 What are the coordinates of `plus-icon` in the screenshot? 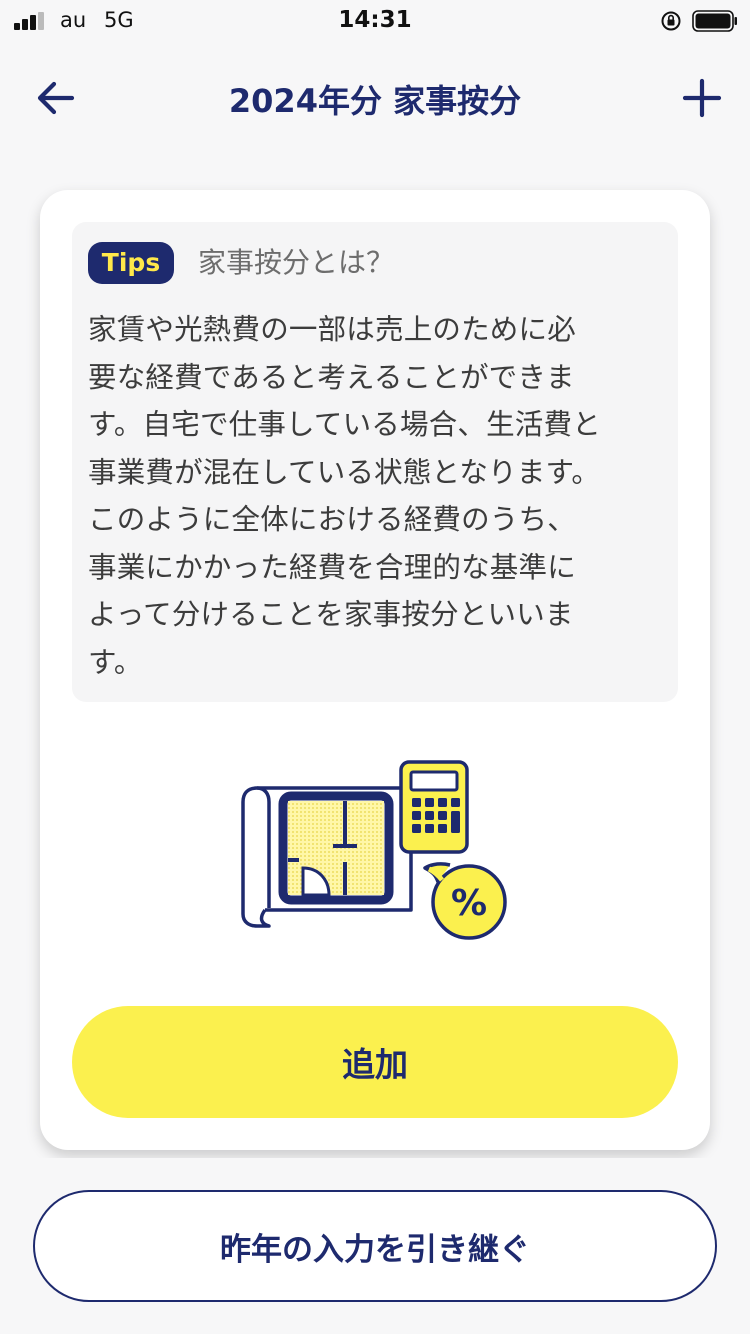 It's located at (702, 98).